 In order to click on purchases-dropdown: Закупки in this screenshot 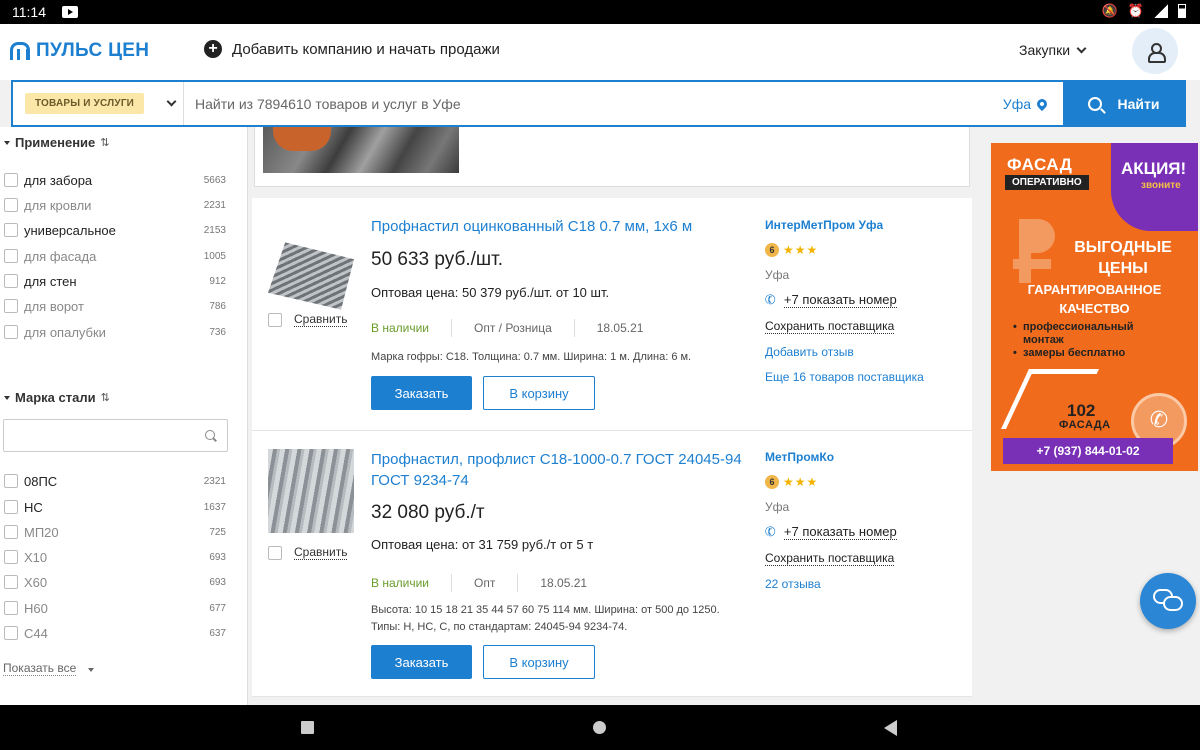, I will do `click(1053, 50)`.